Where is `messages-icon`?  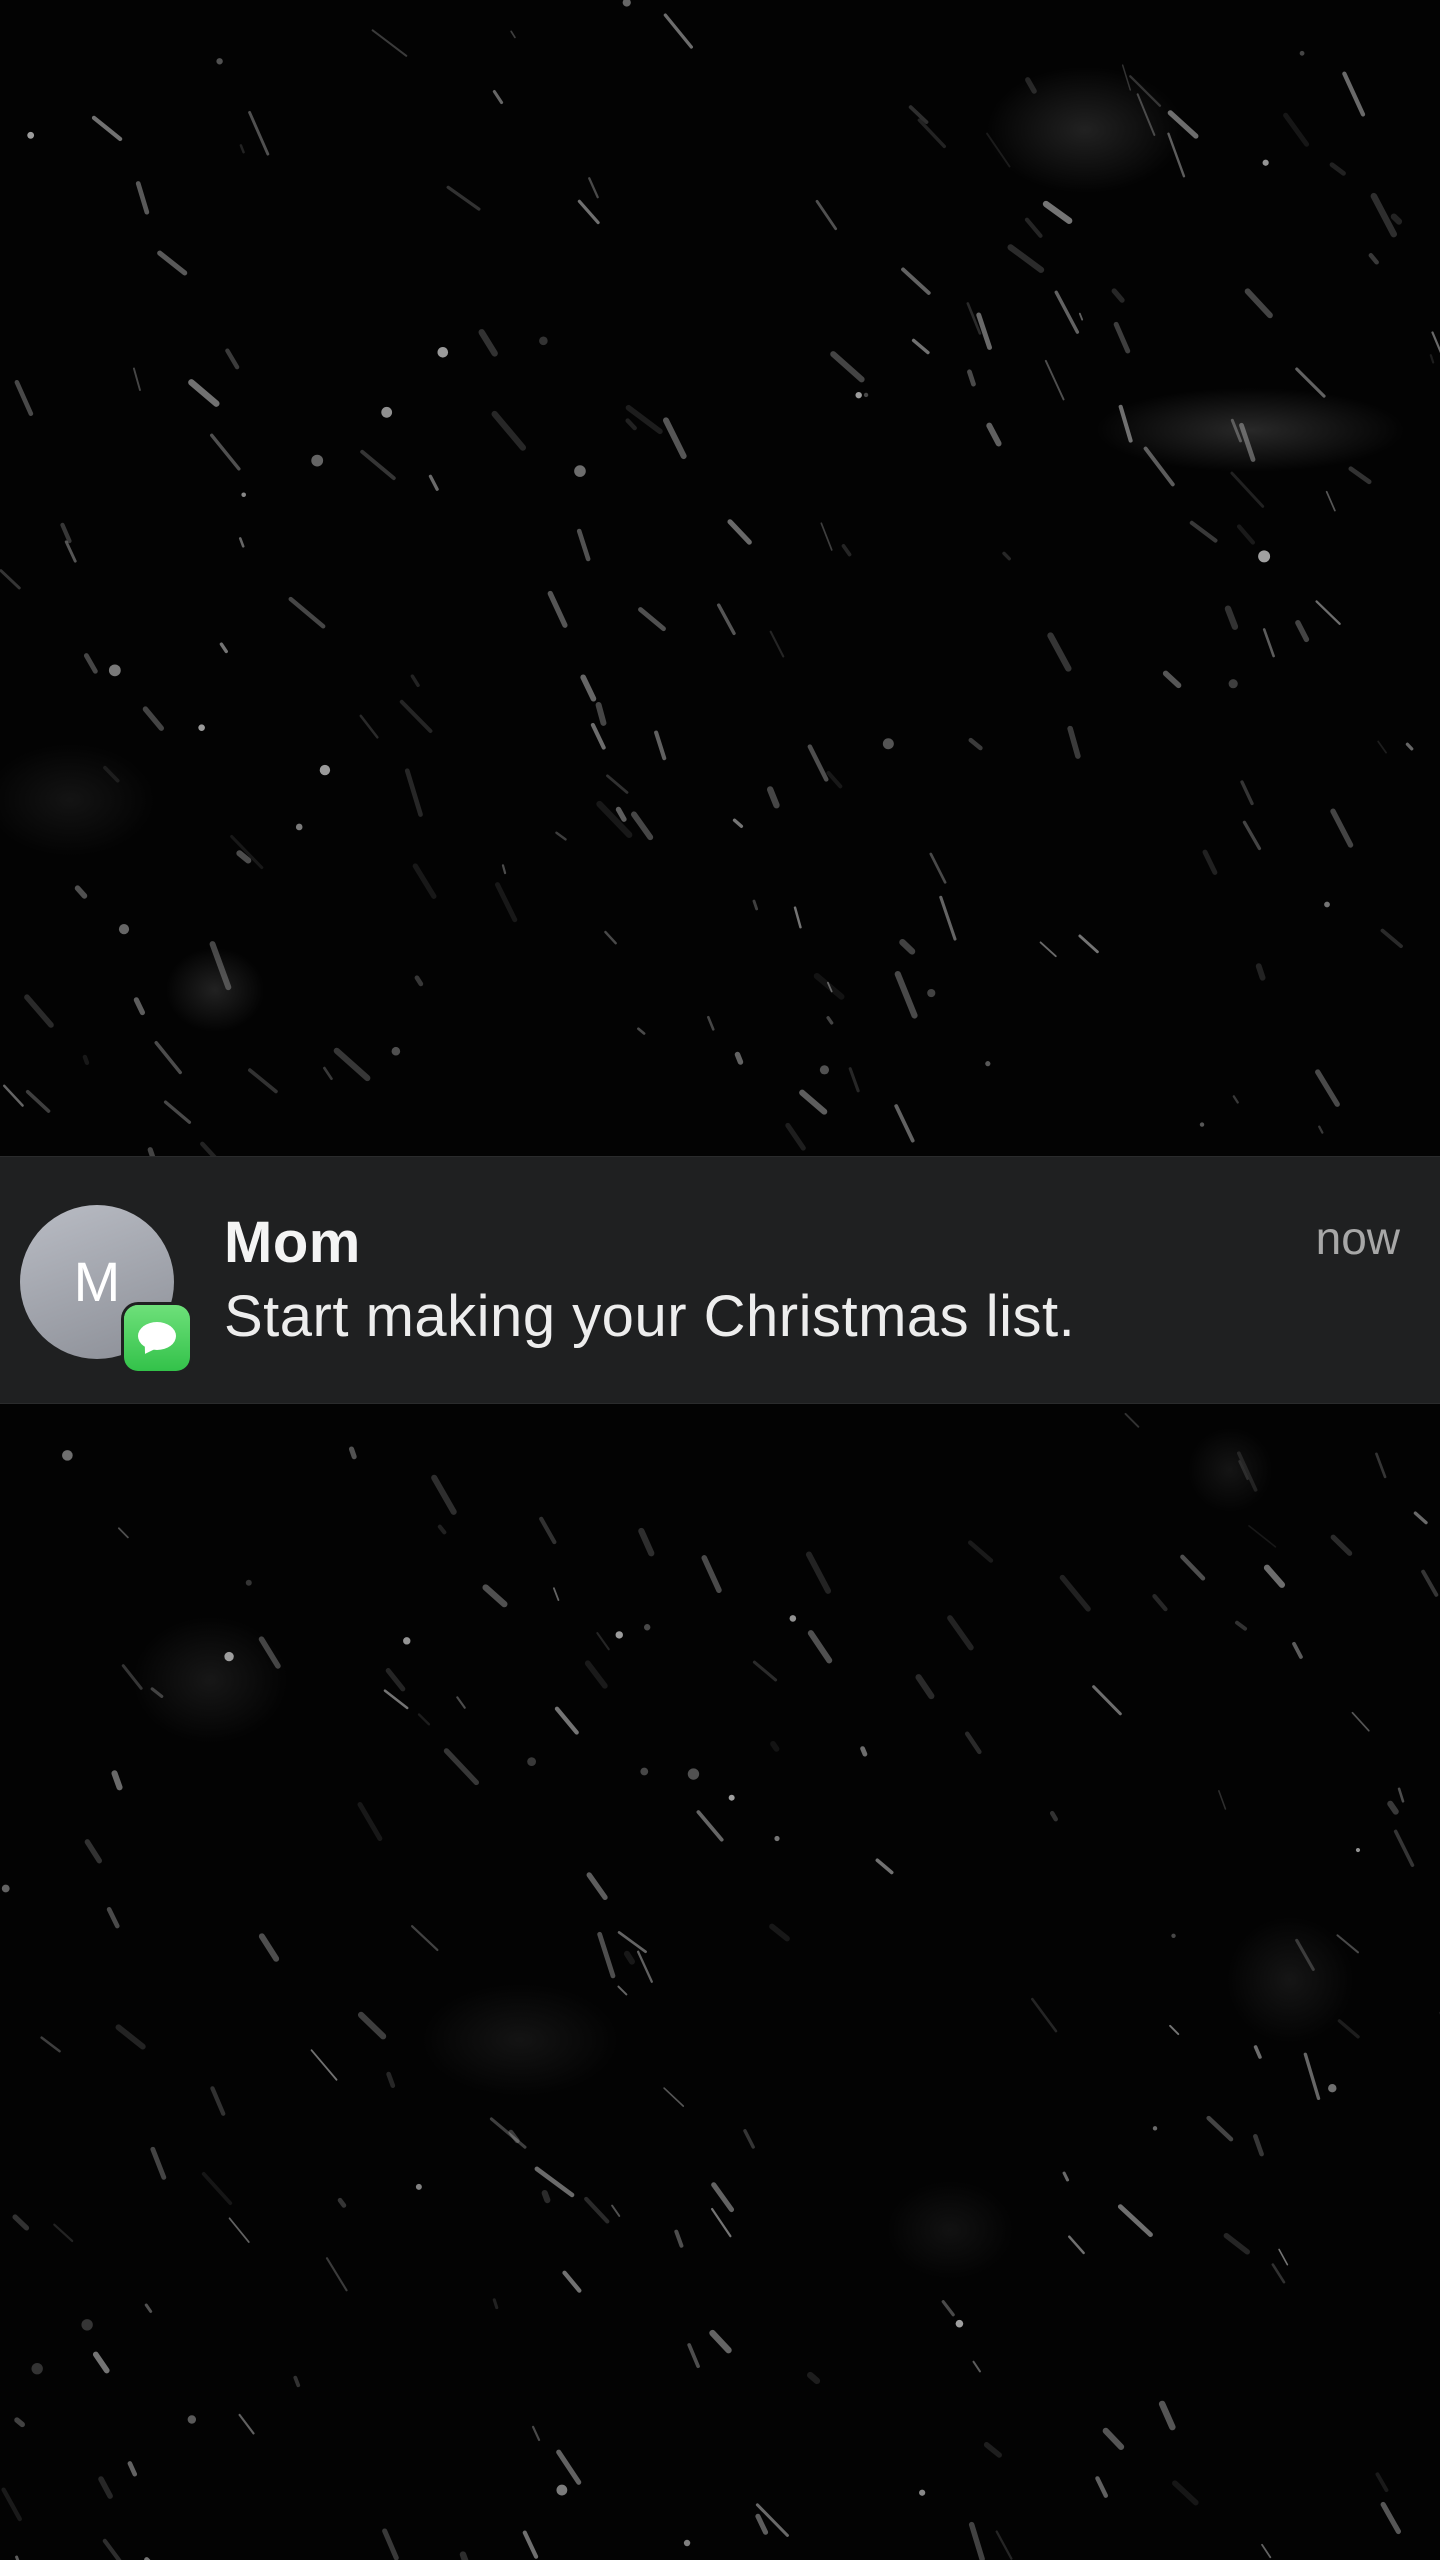 messages-icon is located at coordinates (157, 1338).